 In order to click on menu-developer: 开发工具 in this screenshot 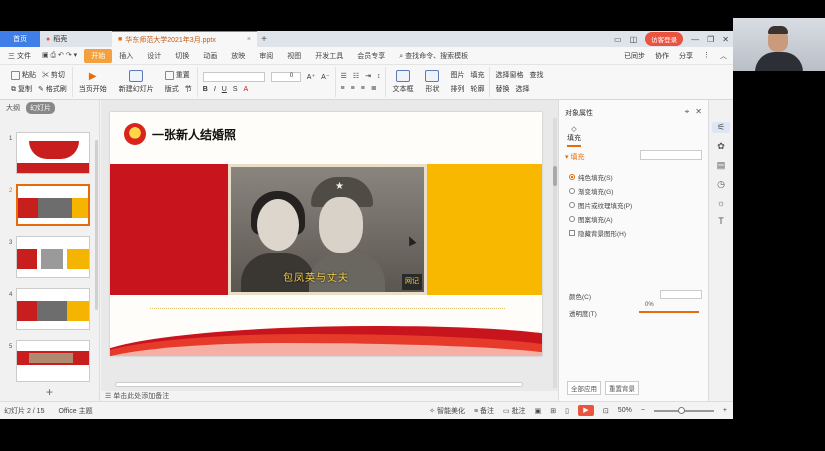, I will do `click(329, 56)`.